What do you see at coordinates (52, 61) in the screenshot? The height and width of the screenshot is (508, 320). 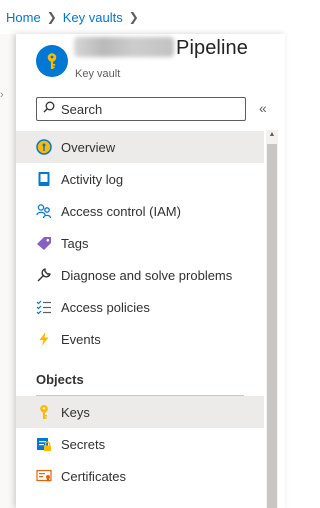 I see `key-vault-icon` at bounding box center [52, 61].